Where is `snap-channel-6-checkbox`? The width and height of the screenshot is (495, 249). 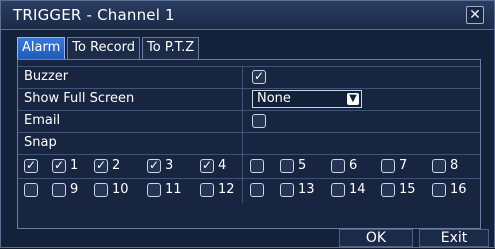
snap-channel-6-checkbox is located at coordinates (338, 166).